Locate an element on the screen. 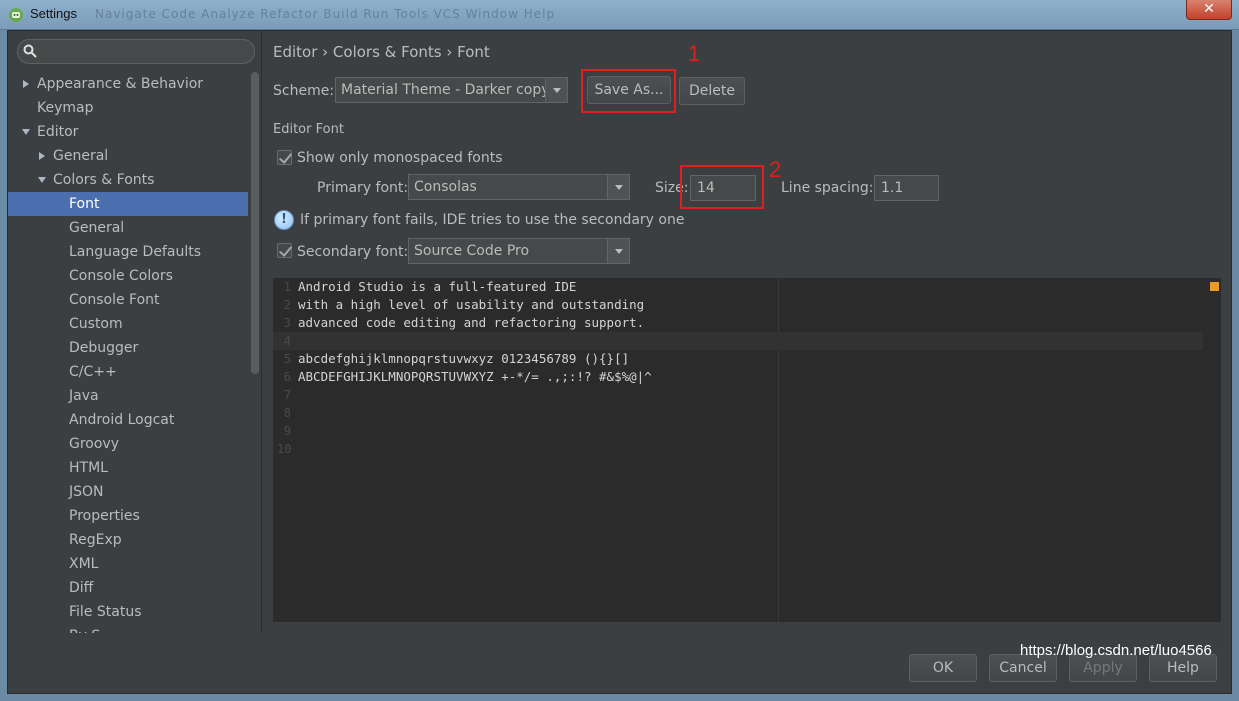 This screenshot has height=701, width=1239. tree-item-label: JSON is located at coordinates (86, 492).